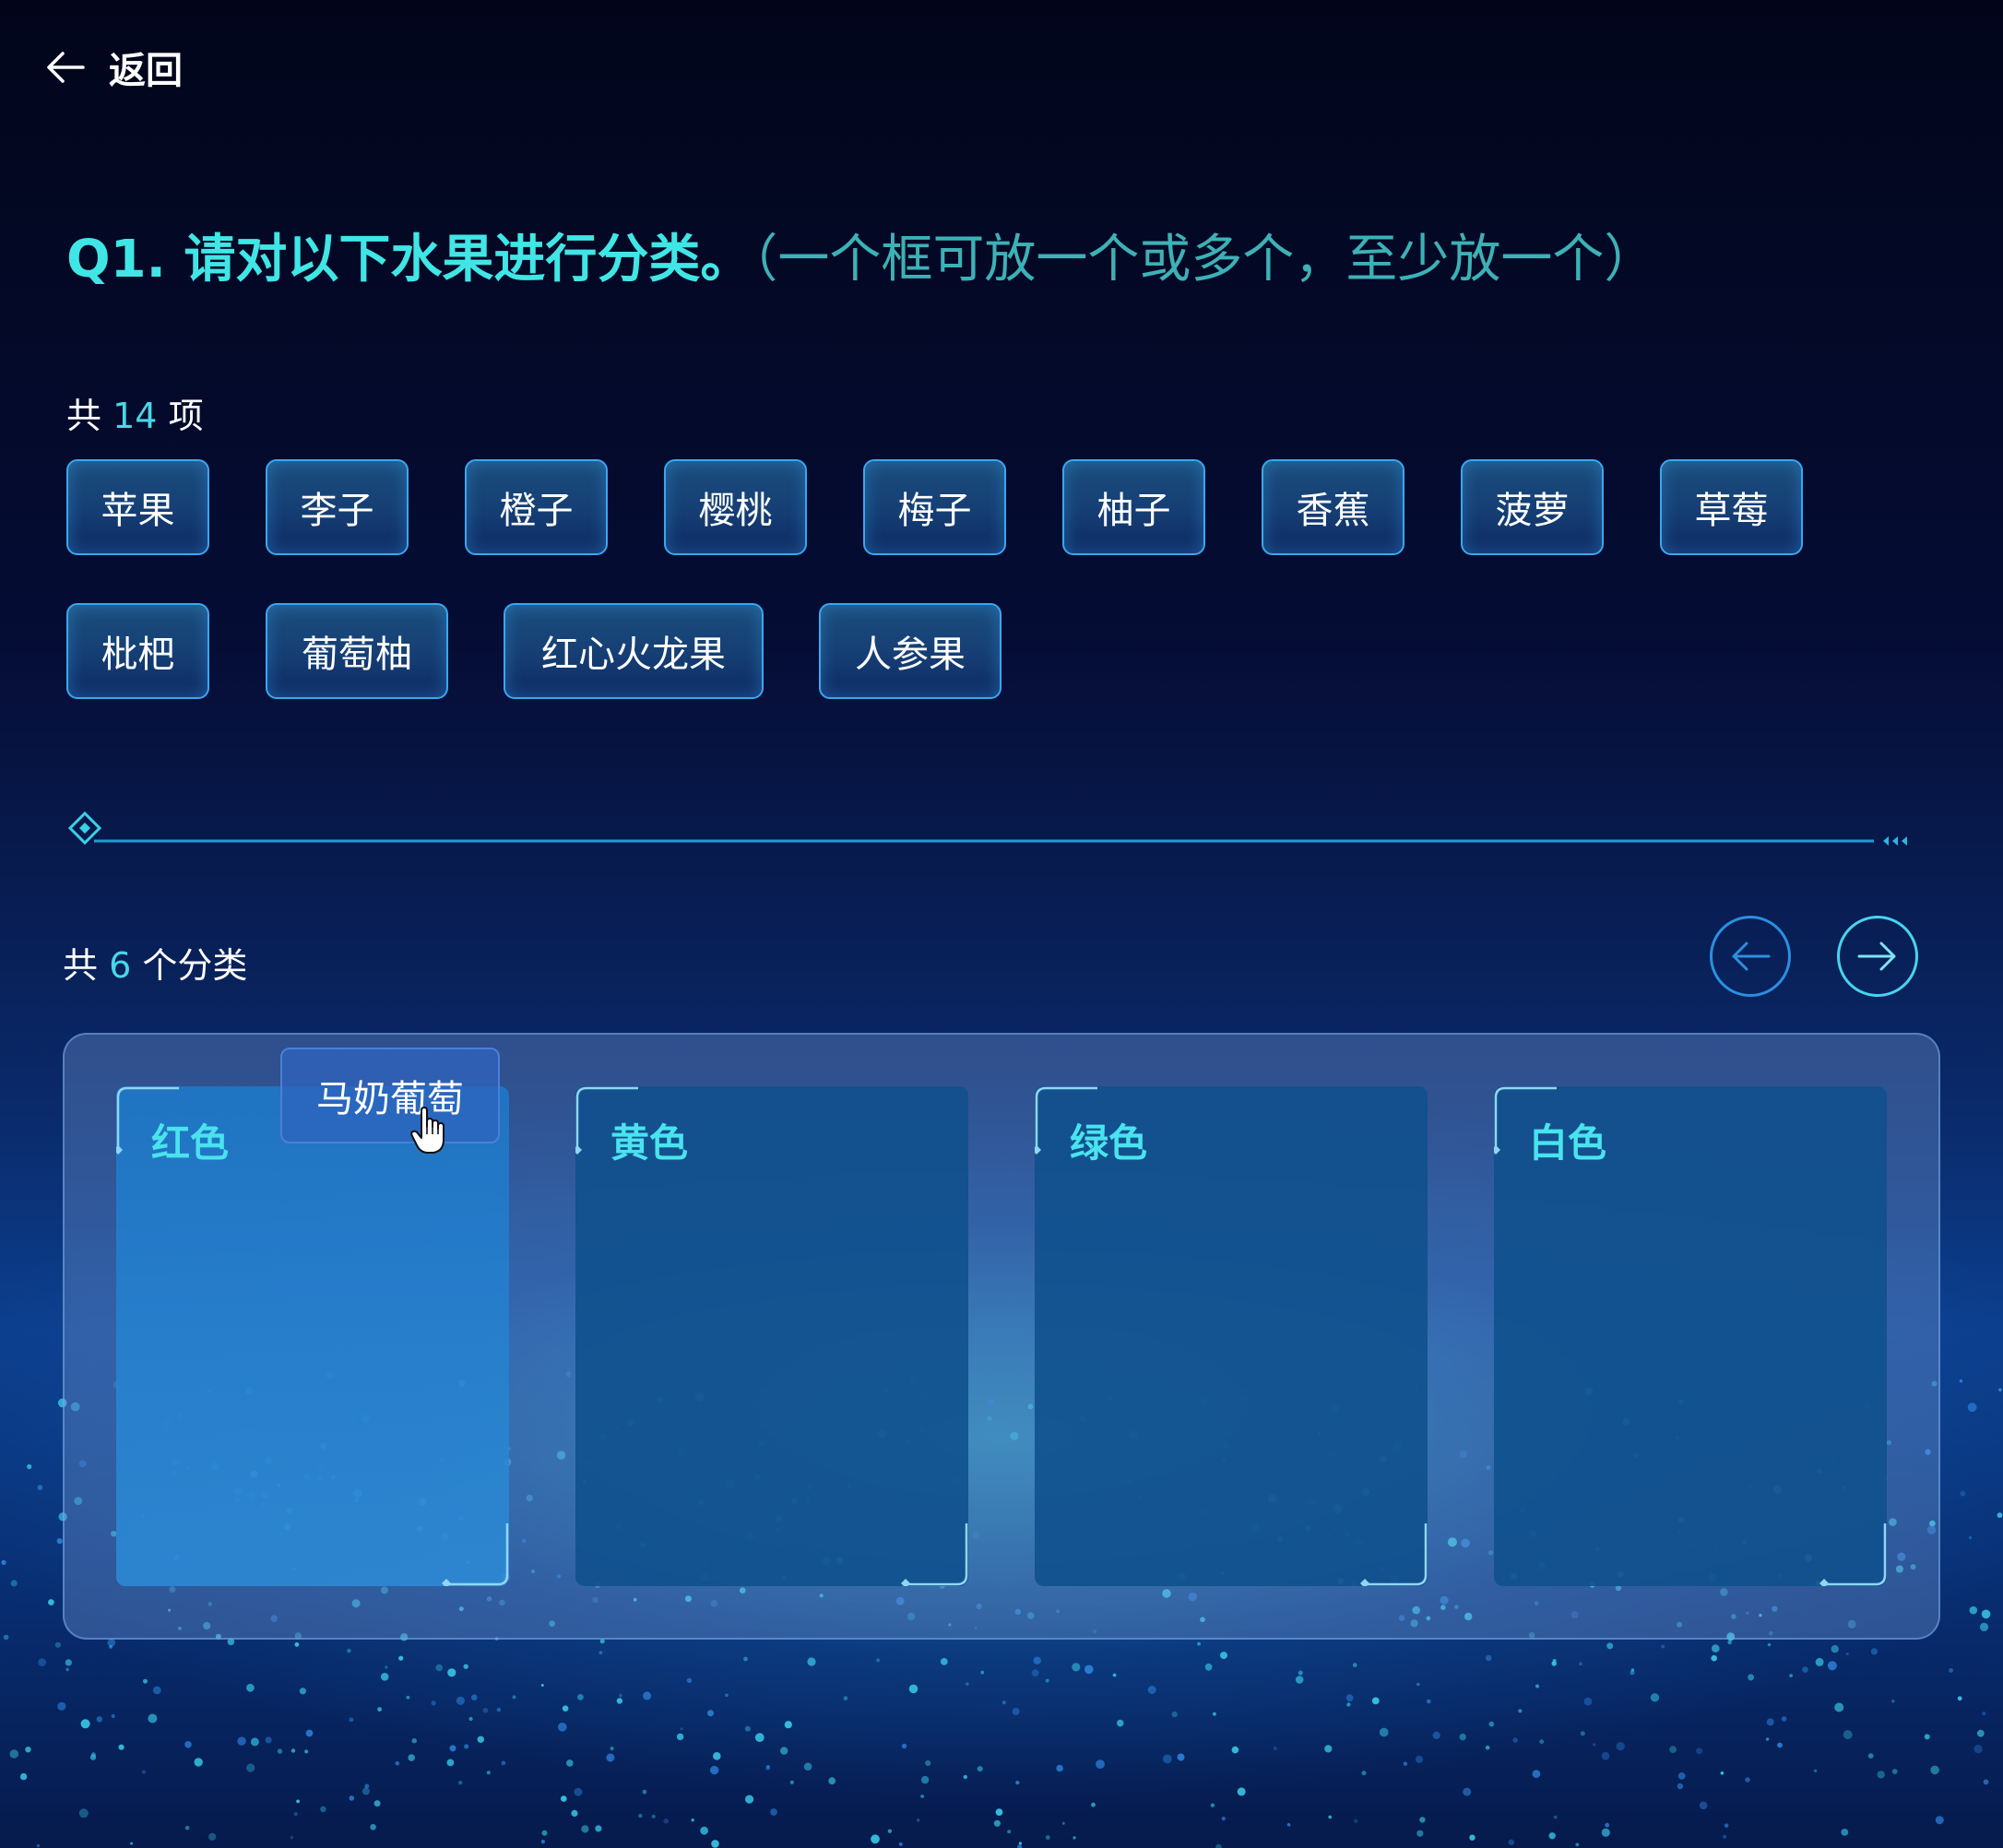  I want to click on category-title: 红色, so click(190, 1143).